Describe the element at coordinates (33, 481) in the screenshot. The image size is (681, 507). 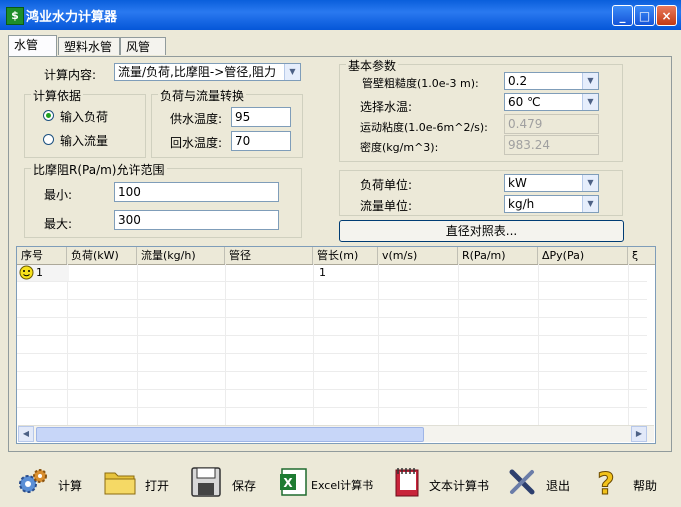
I see `calculate-gears-icon` at that location.